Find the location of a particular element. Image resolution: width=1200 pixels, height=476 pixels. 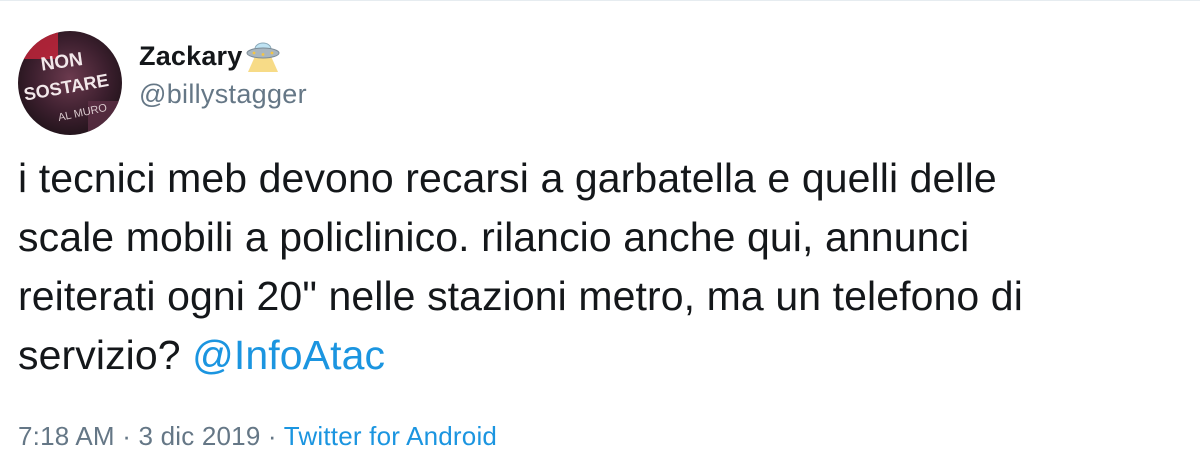

mention-link: @InfoAtac is located at coordinates (288, 355).